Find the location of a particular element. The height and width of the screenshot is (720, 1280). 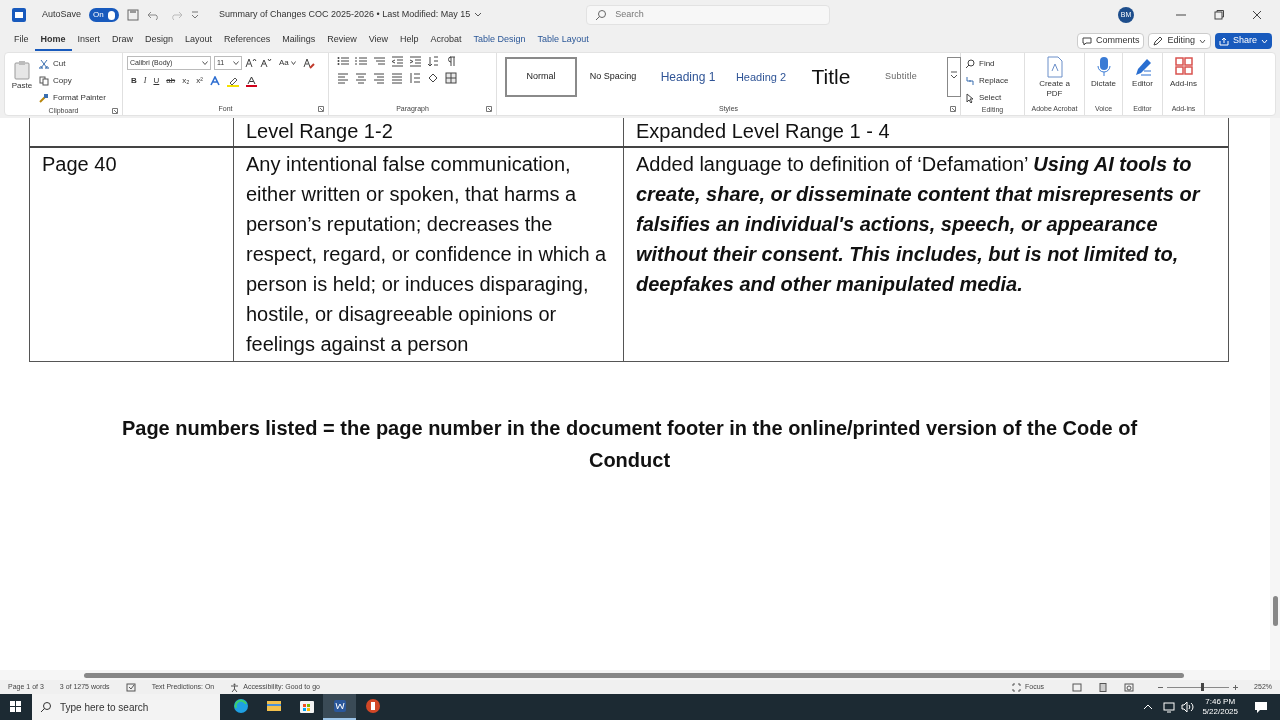

save-icon is located at coordinates (133, 15).